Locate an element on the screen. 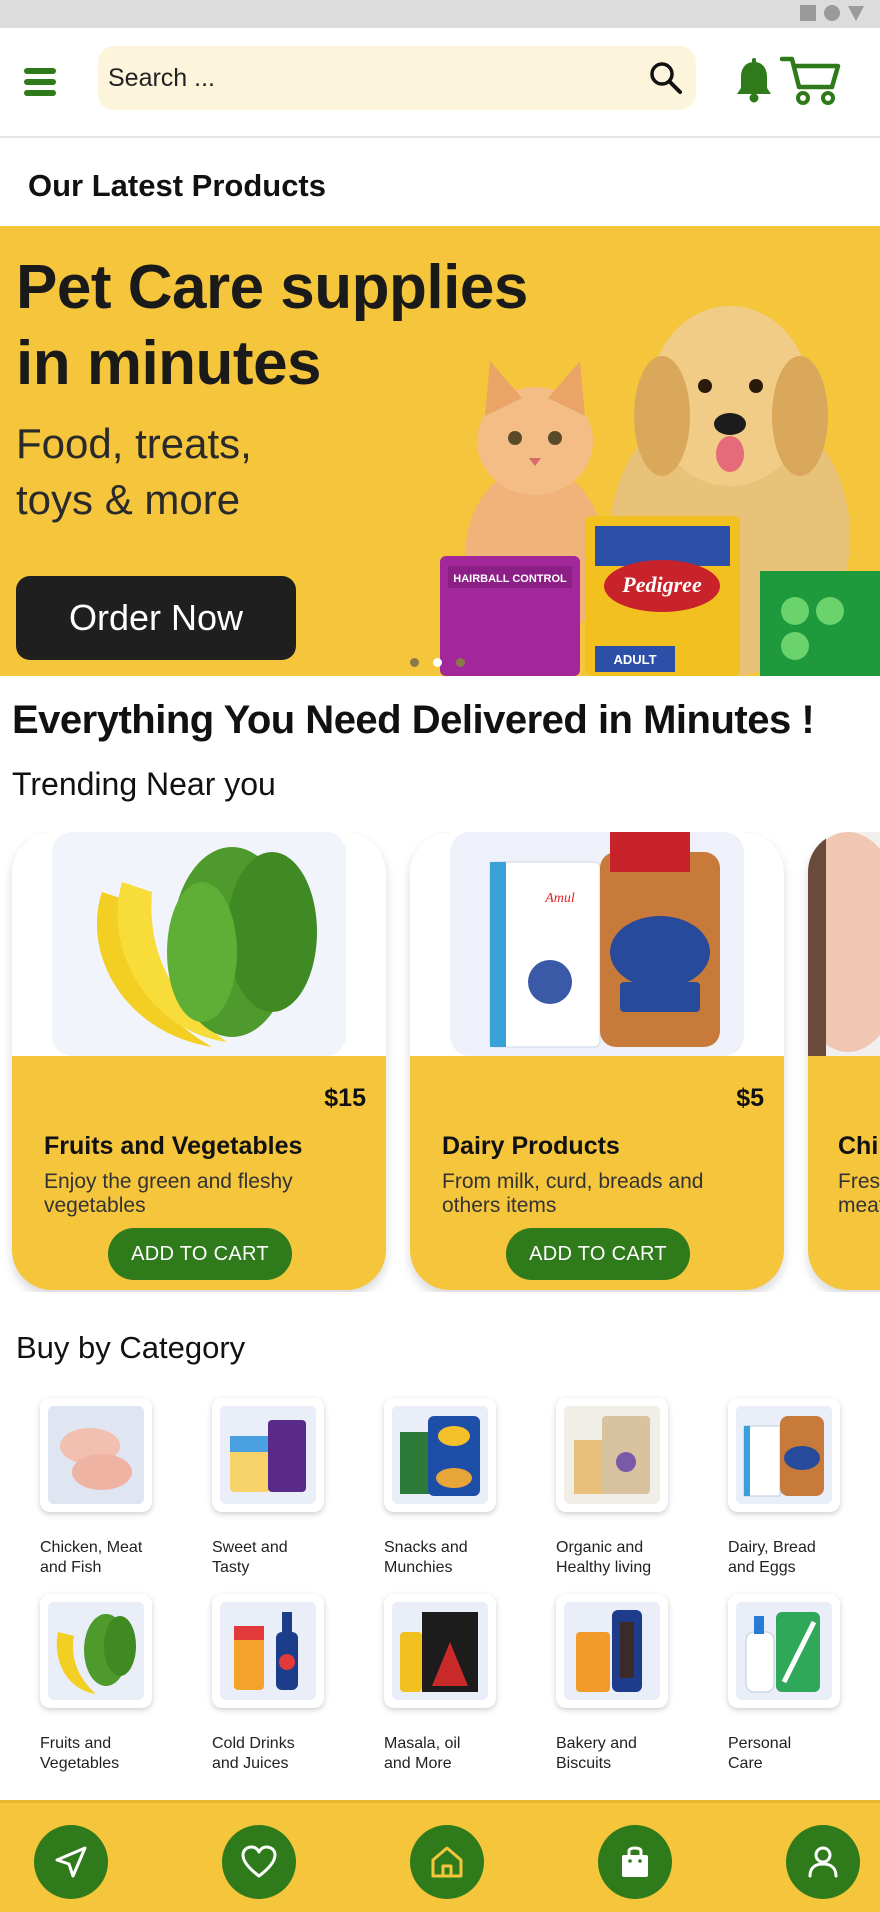 Image resolution: width=880 pixels, height=1912 pixels. send-icon is located at coordinates (71, 1862).